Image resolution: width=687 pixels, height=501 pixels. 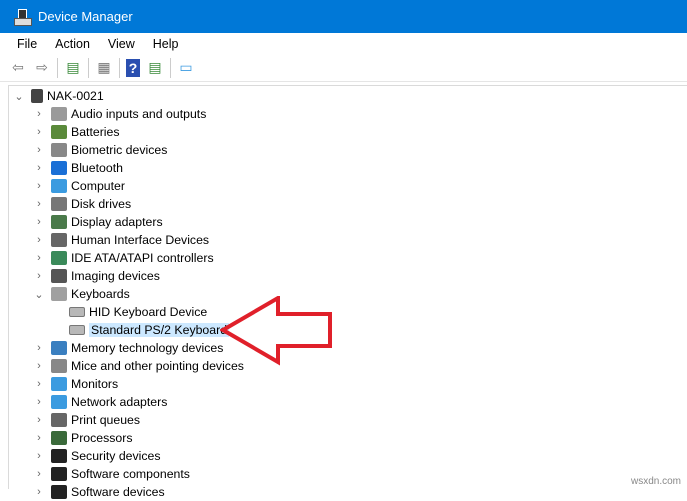 What do you see at coordinates (119, 402) in the screenshot?
I see `category-label: Network adapters` at bounding box center [119, 402].